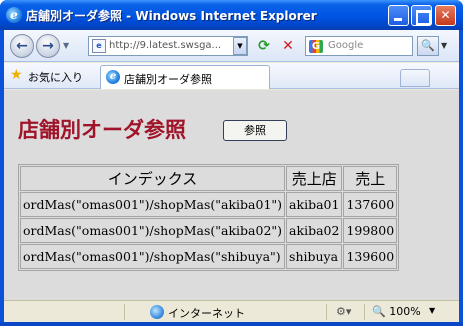 Image resolution: width=463 pixels, height=326 pixels. I want to click on store-cell: shibuya, so click(314, 256).